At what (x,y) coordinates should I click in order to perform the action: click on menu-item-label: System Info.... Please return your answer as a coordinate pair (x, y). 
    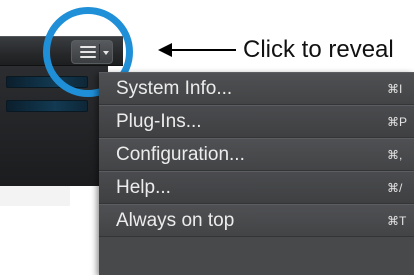
    Looking at the image, I should click on (174, 88).